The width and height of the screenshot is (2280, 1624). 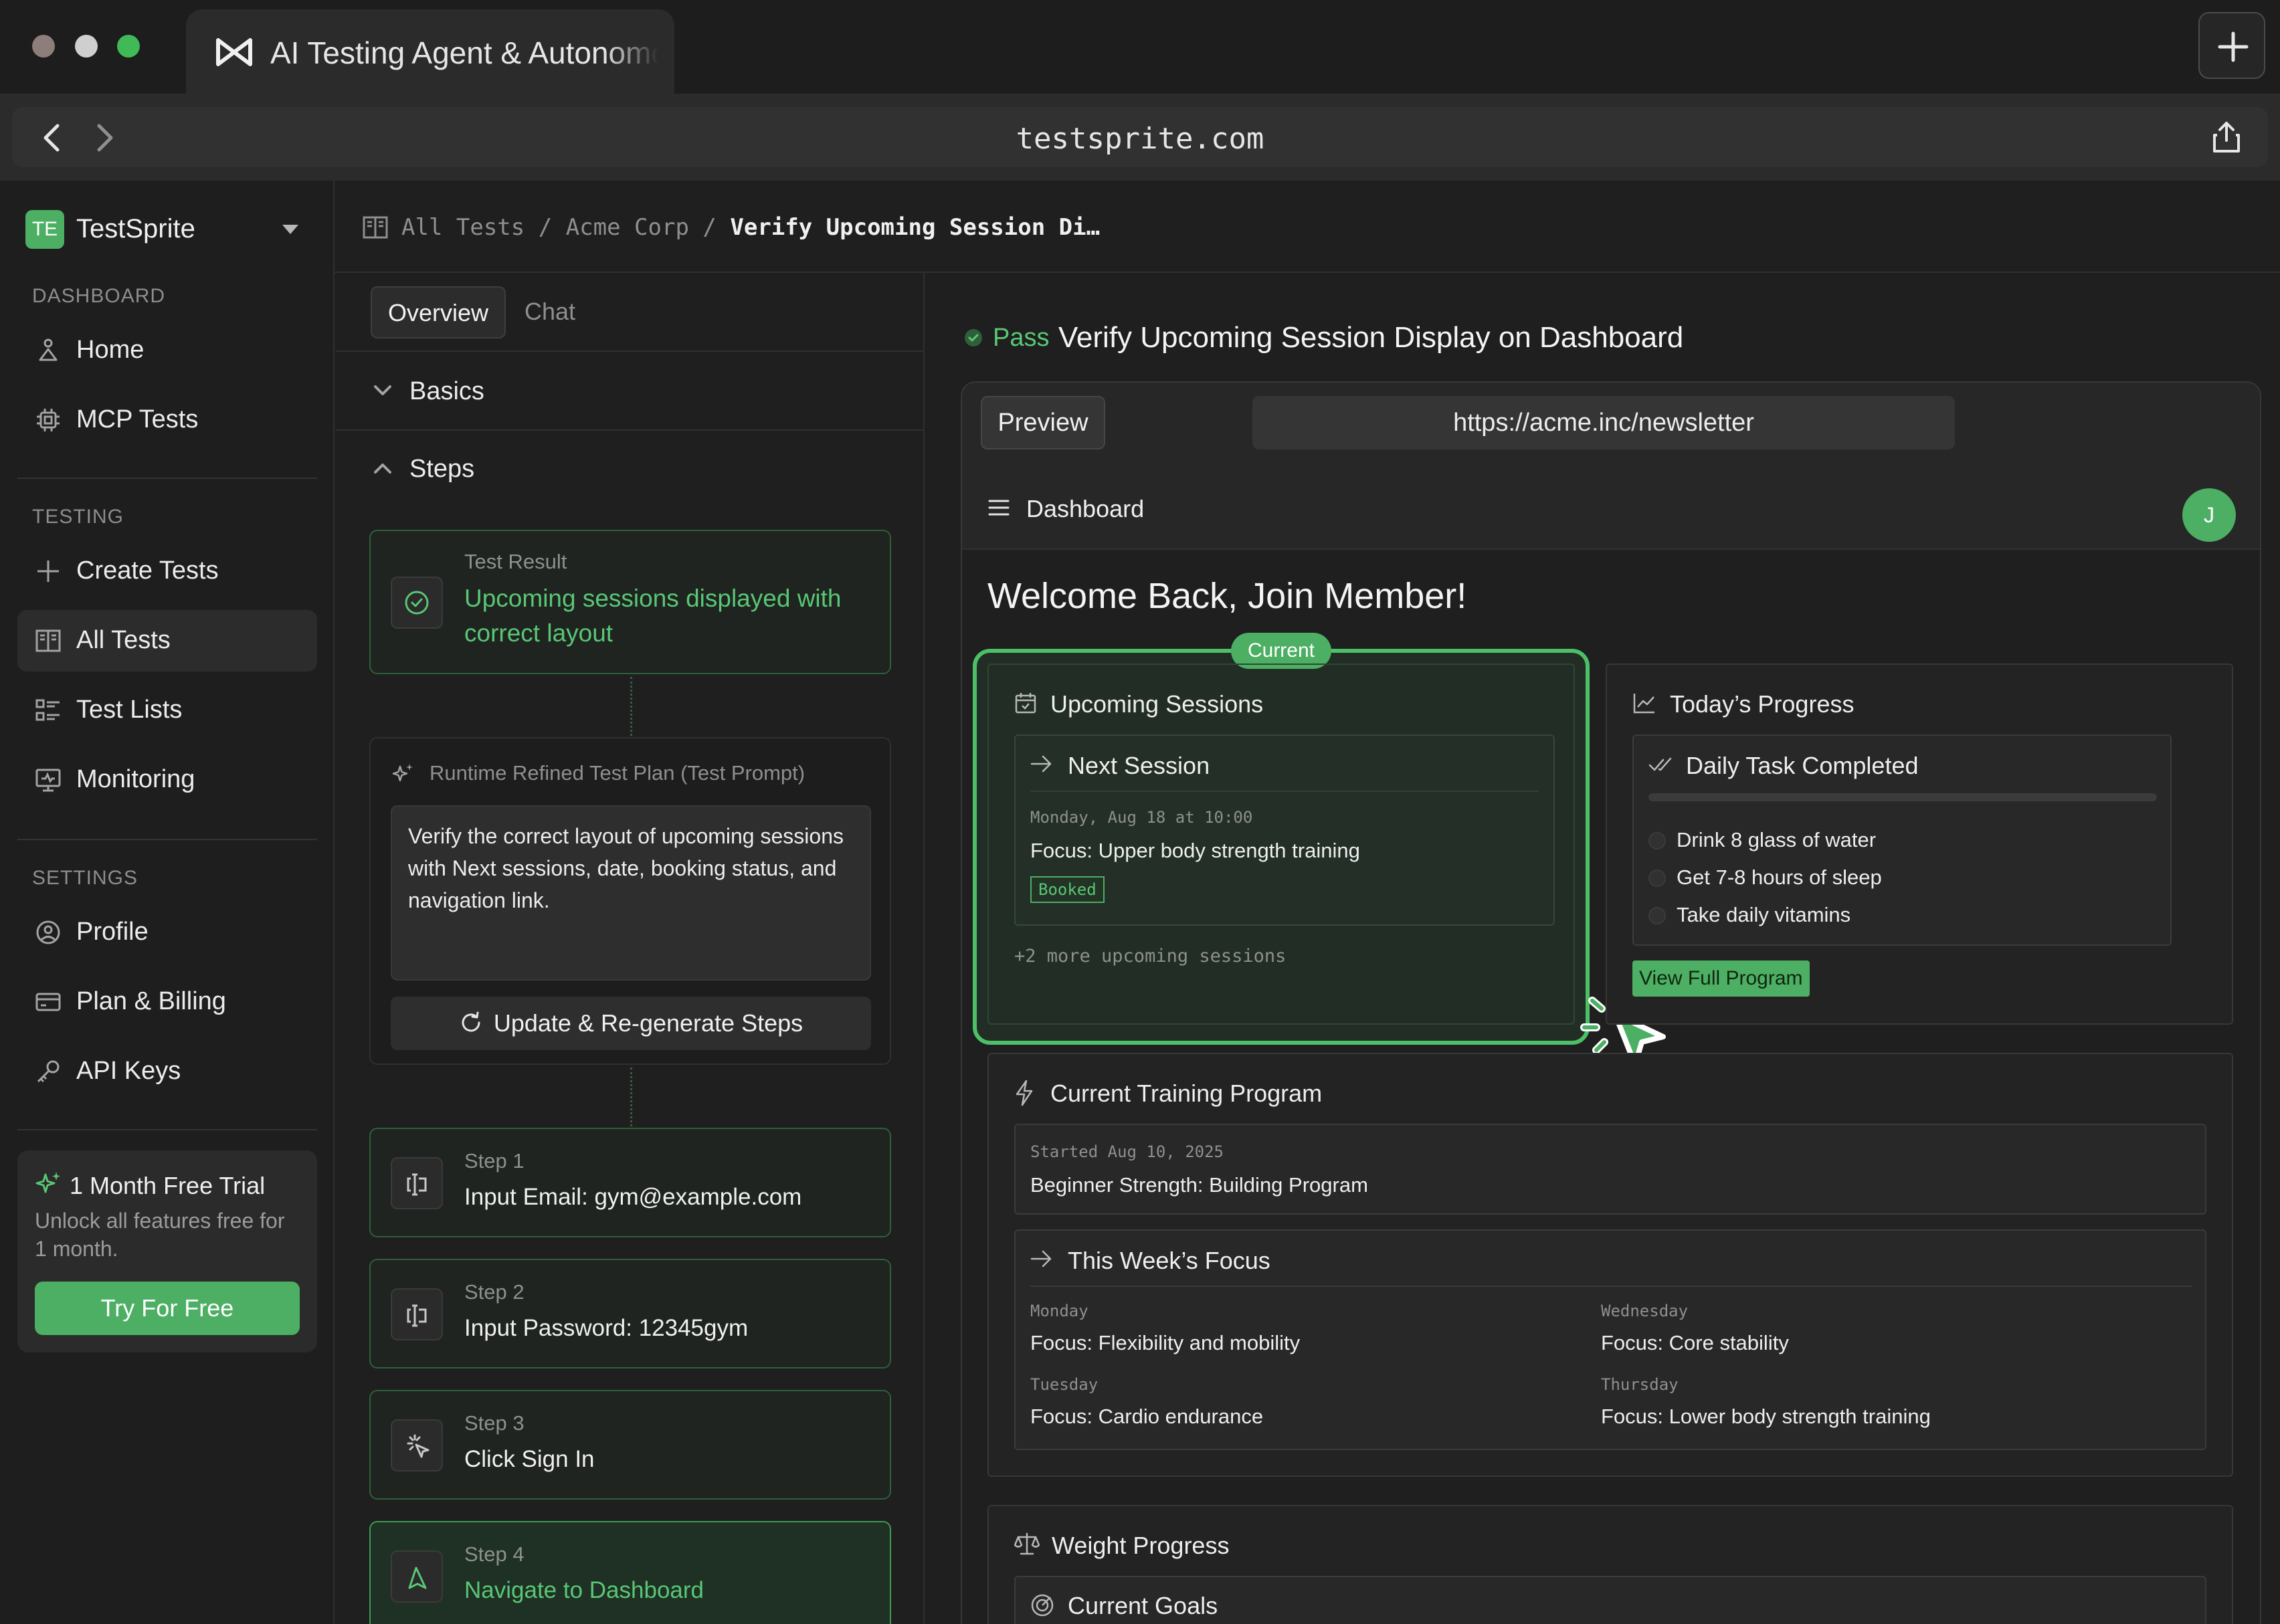 I want to click on card-icon, so click(x=48, y=1002).